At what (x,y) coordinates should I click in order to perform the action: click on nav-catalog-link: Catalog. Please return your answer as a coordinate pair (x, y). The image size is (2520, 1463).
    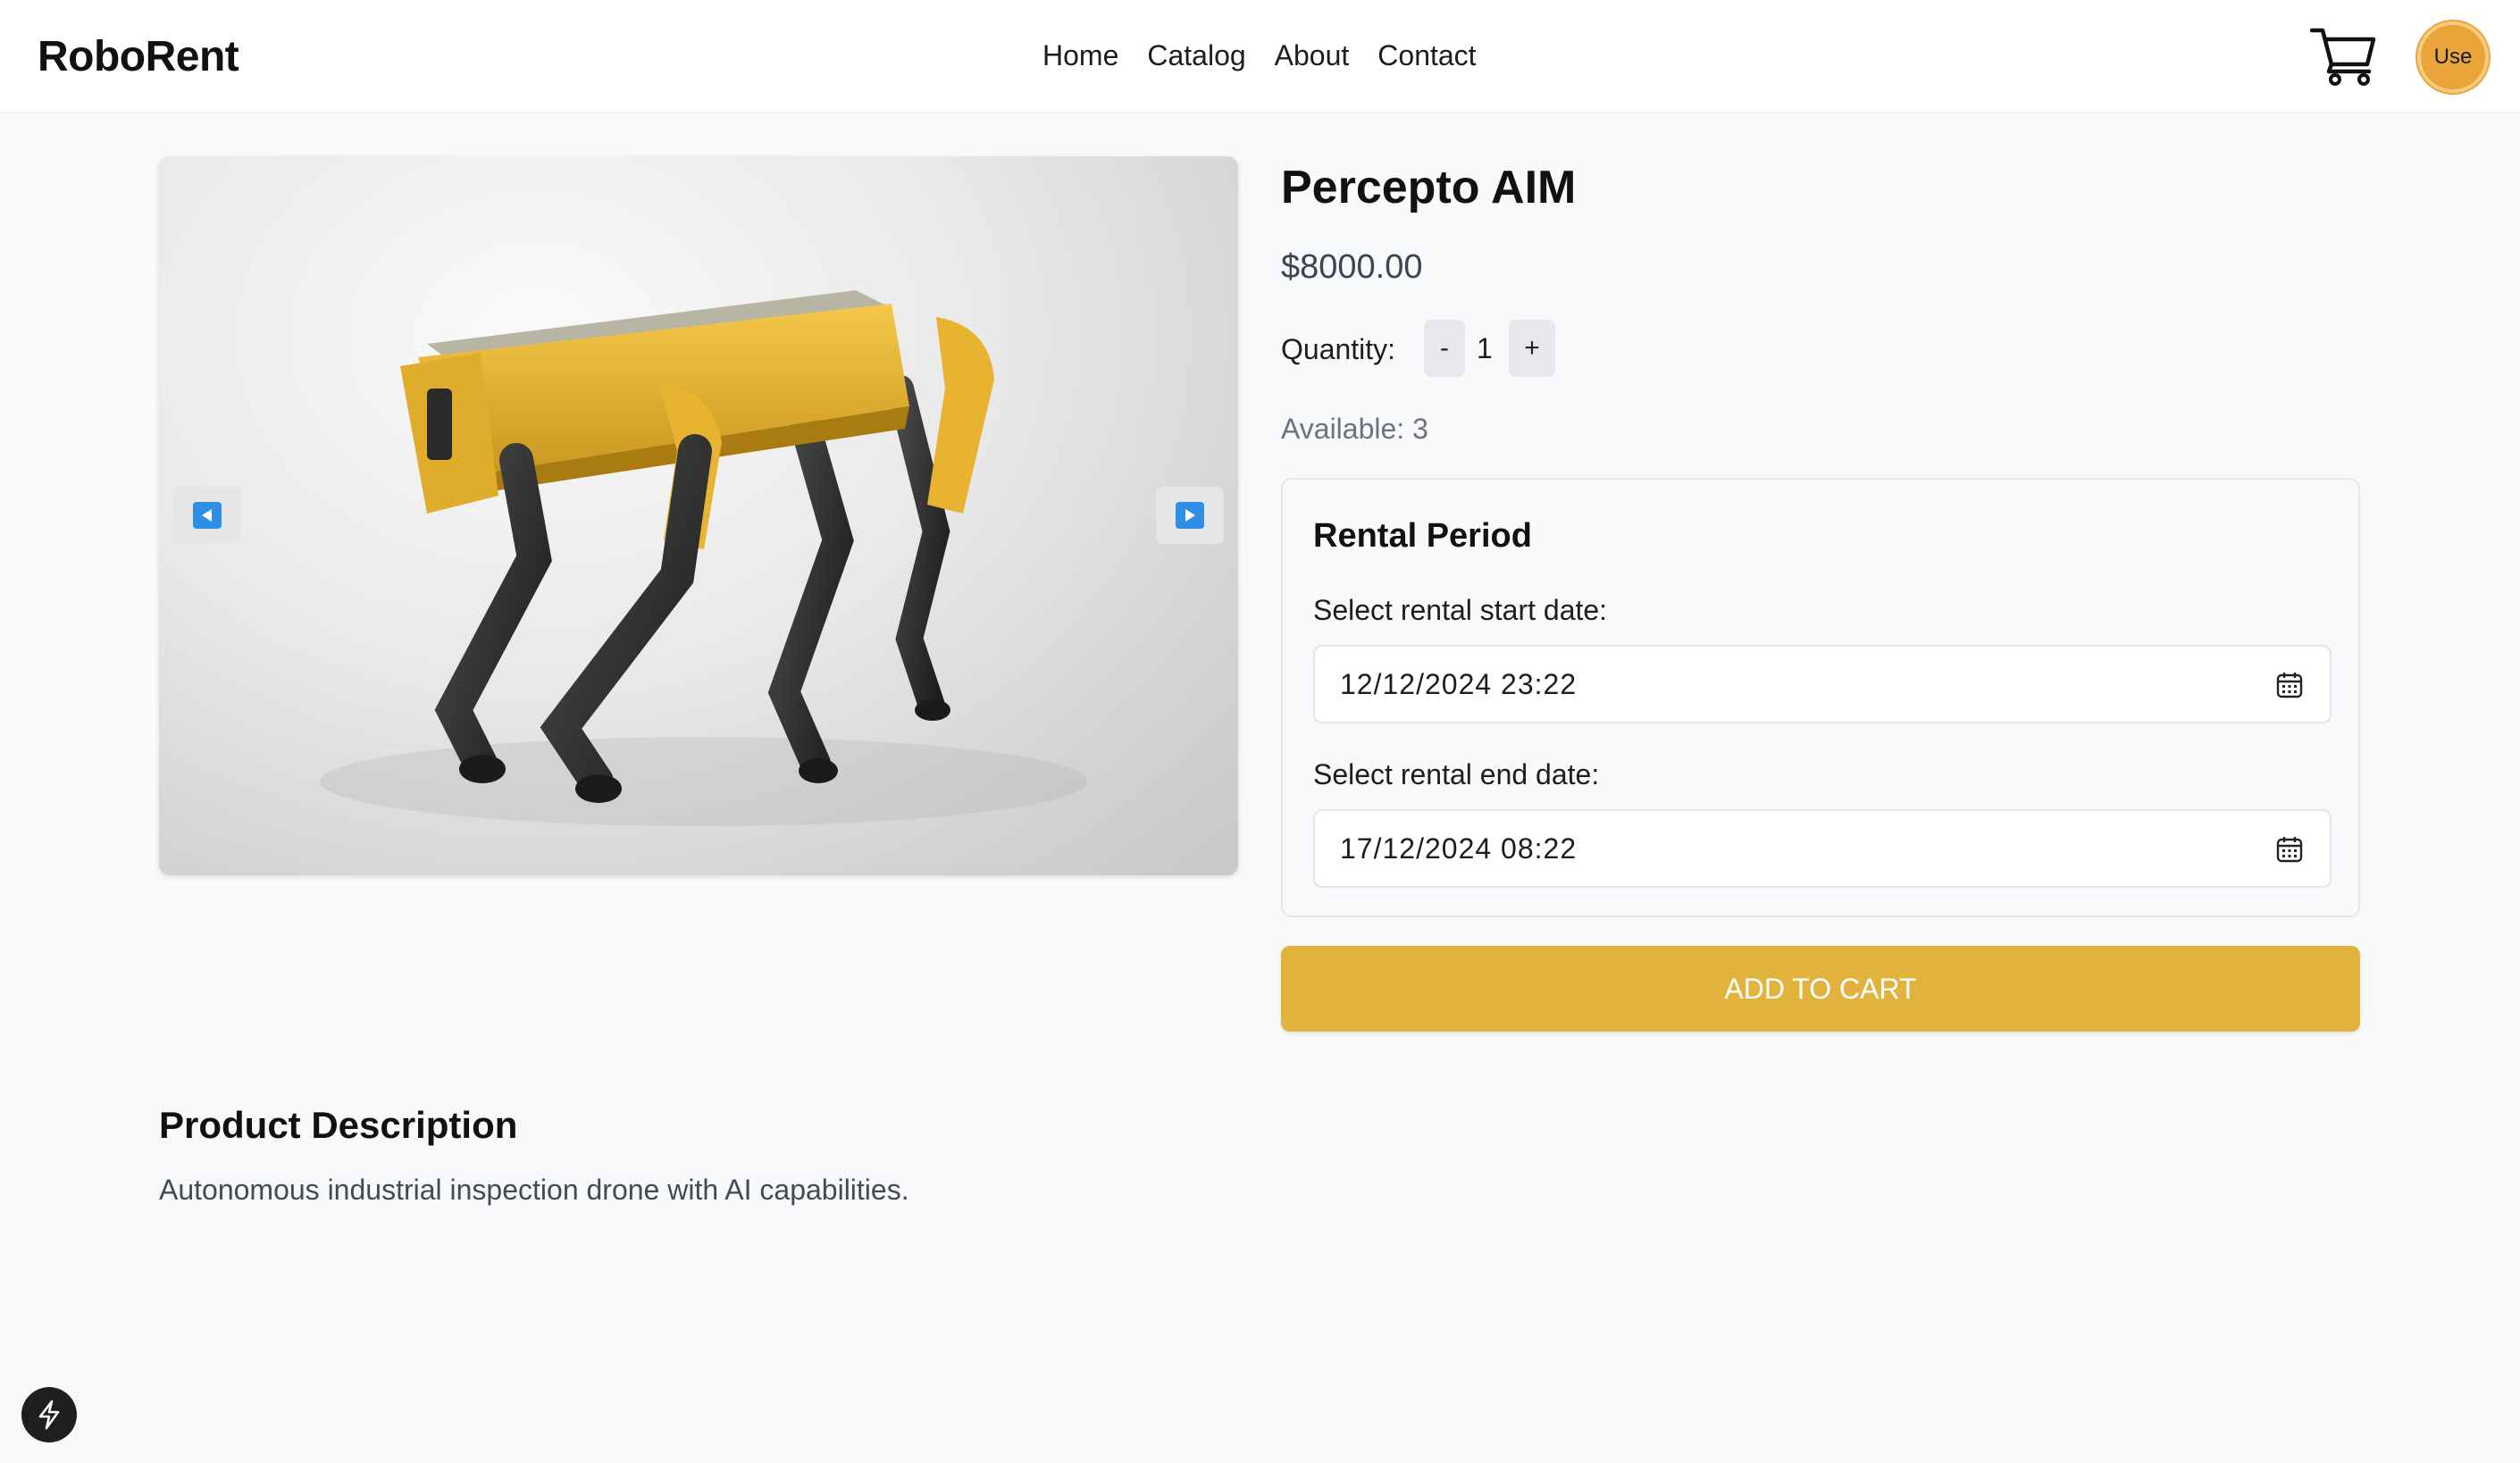
    Looking at the image, I should click on (1196, 56).